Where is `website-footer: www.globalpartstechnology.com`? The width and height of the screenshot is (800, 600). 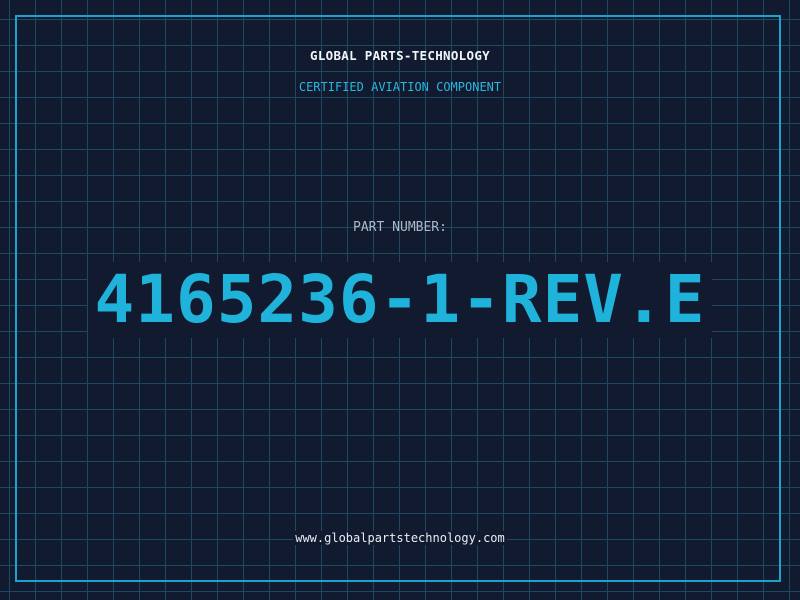 website-footer: www.globalpartstechnology.com is located at coordinates (400, 538).